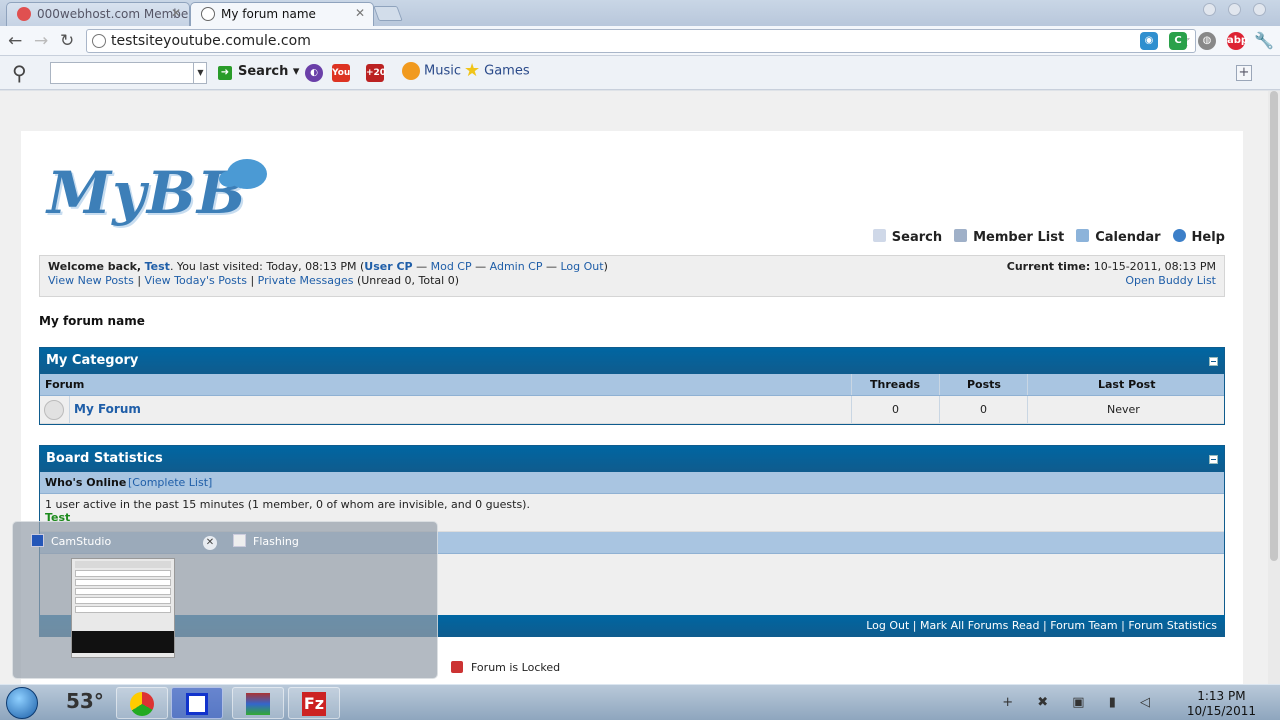  What do you see at coordinates (92, 360) in the screenshot?
I see `category-title: My Category` at bounding box center [92, 360].